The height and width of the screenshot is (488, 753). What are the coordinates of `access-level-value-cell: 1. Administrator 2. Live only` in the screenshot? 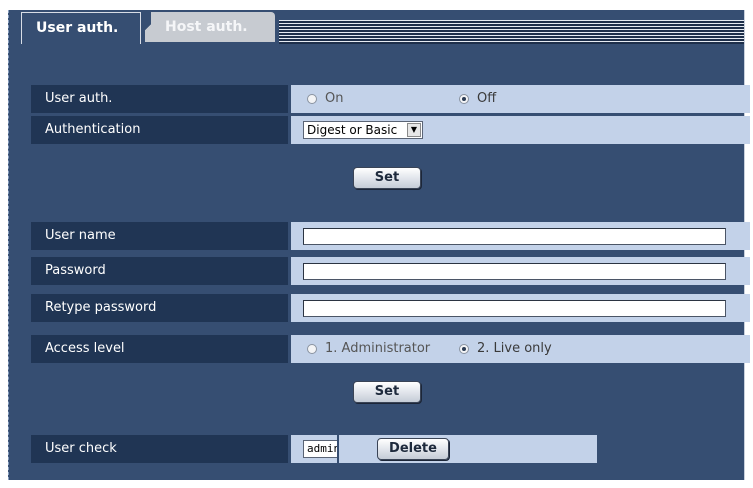 It's located at (520, 349).